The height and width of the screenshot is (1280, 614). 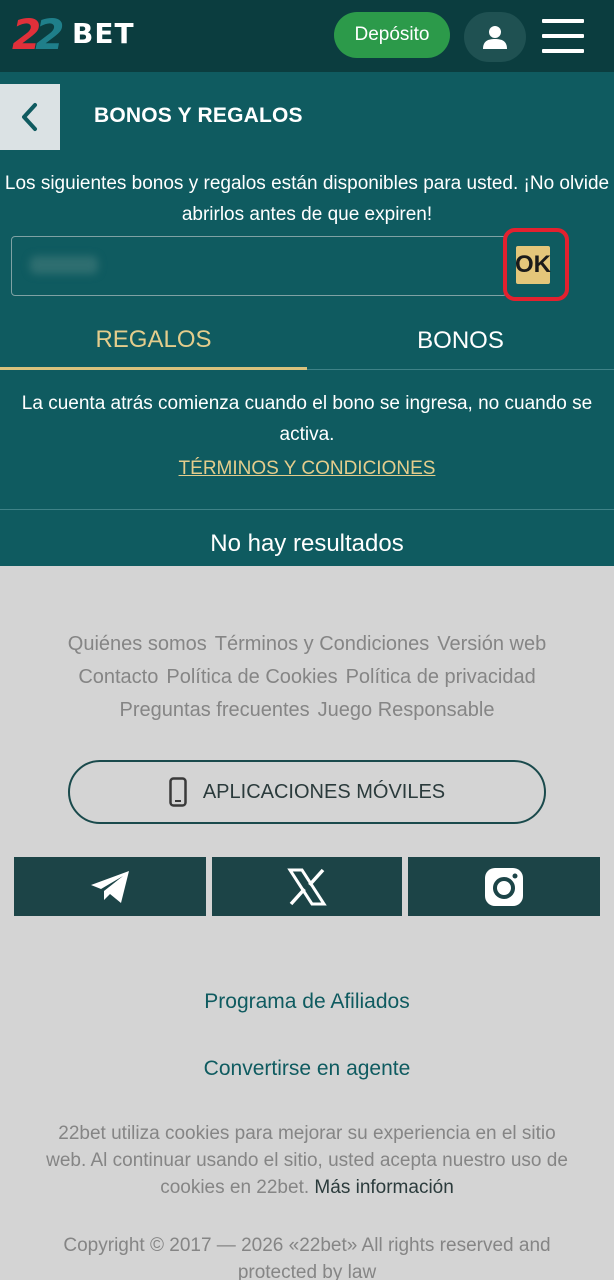 What do you see at coordinates (406, 710) in the screenshot?
I see `footer-link-responsible: Juego Responsable` at bounding box center [406, 710].